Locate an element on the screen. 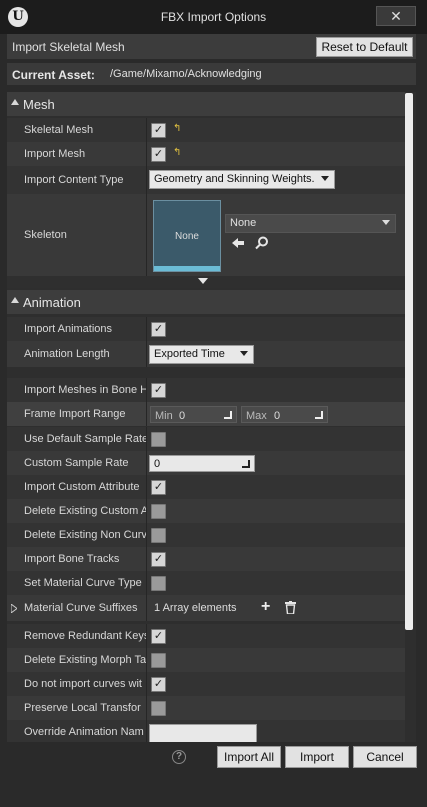 The height and width of the screenshot is (807, 427). property-label: Import Content Type is located at coordinates (74, 180).